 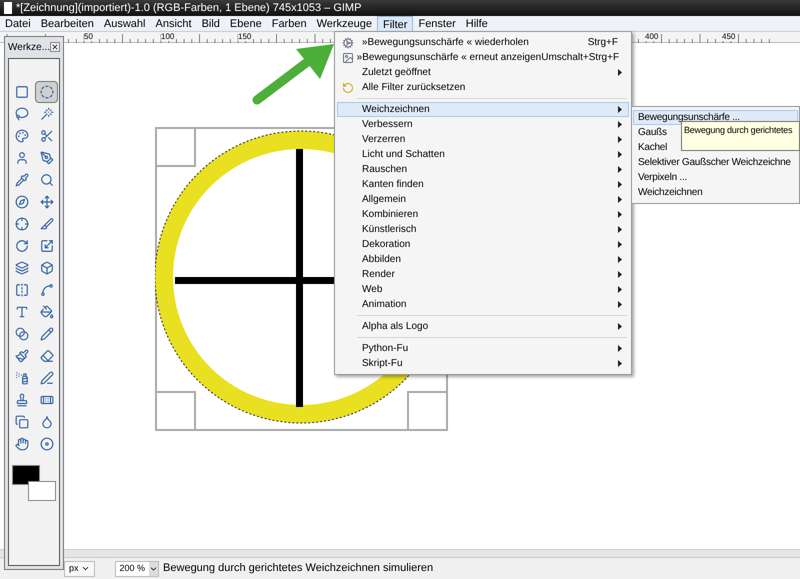 What do you see at coordinates (483, 154) in the screenshot?
I see `menu-item: Licht und Schatten` at bounding box center [483, 154].